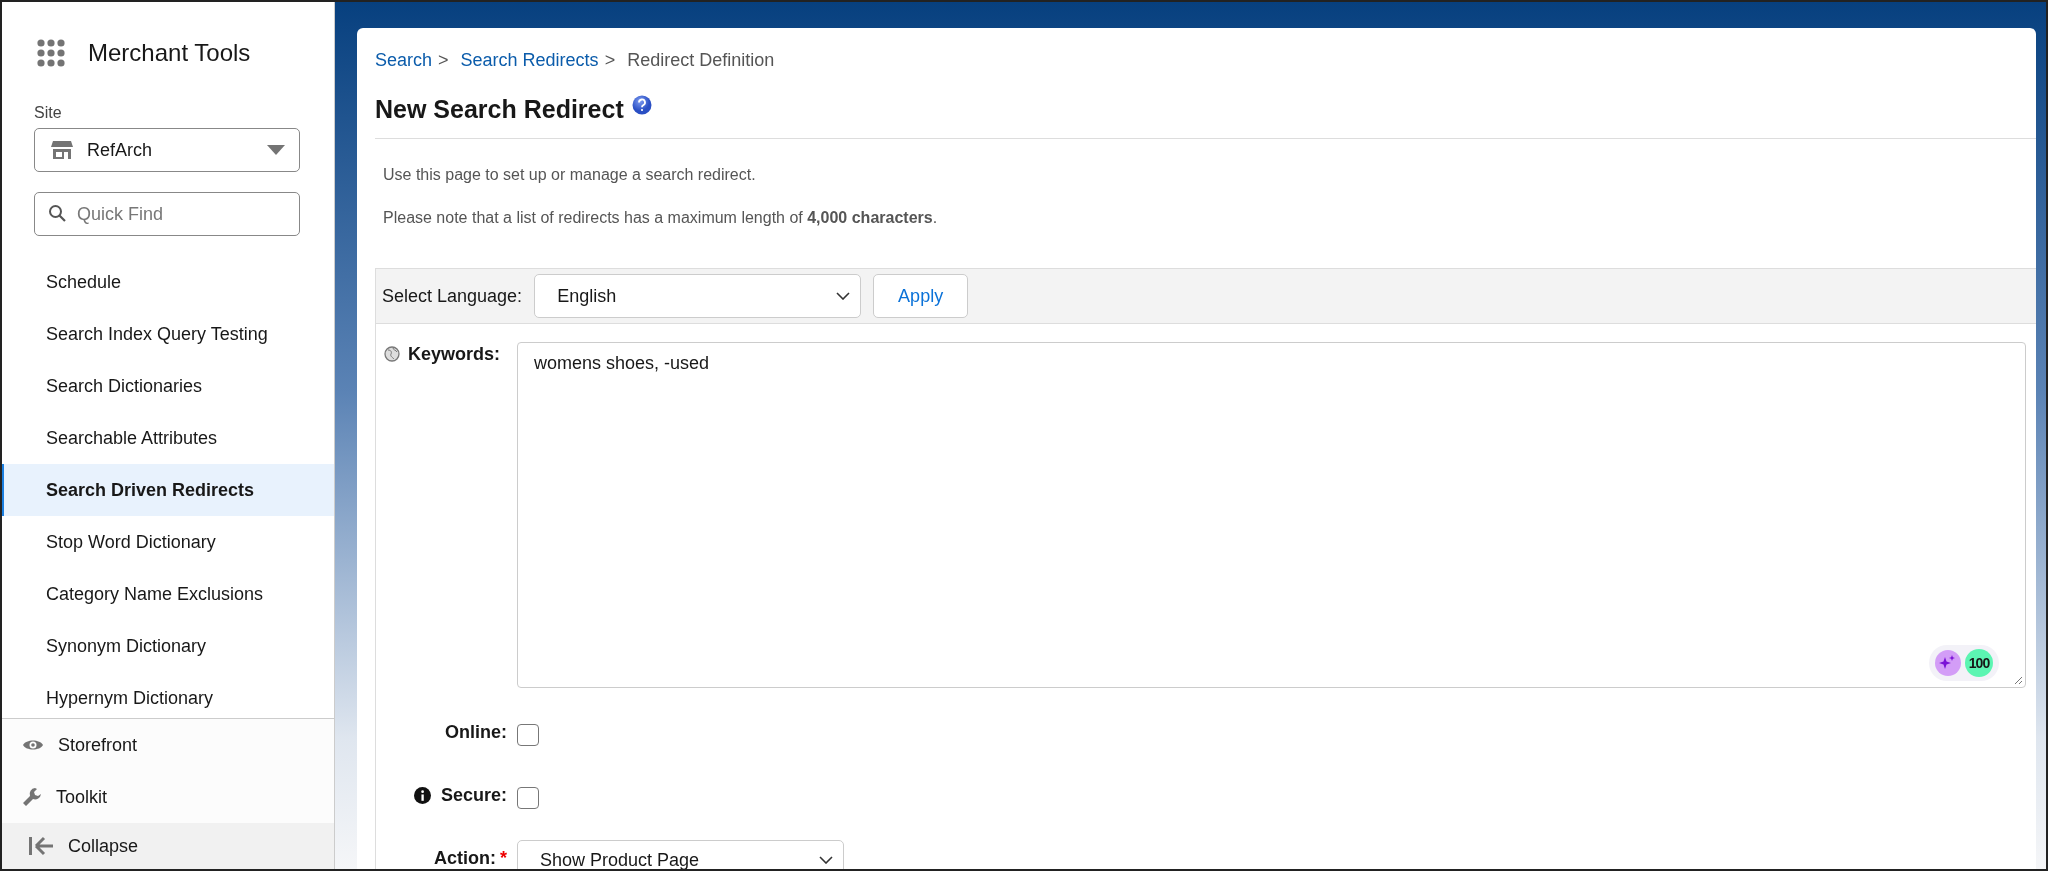 Image resolution: width=2048 pixels, height=871 pixels. What do you see at coordinates (680, 854) in the screenshot?
I see `action-select: Show Product Page` at bounding box center [680, 854].